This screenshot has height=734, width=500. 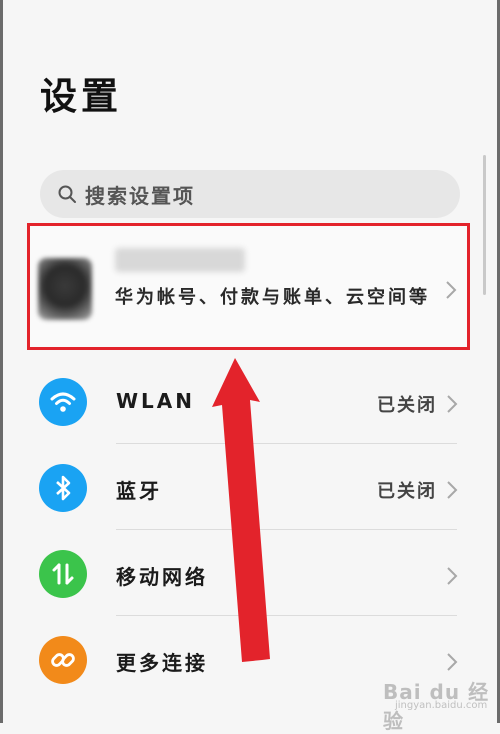 I want to click on avatar, so click(x=65, y=289).